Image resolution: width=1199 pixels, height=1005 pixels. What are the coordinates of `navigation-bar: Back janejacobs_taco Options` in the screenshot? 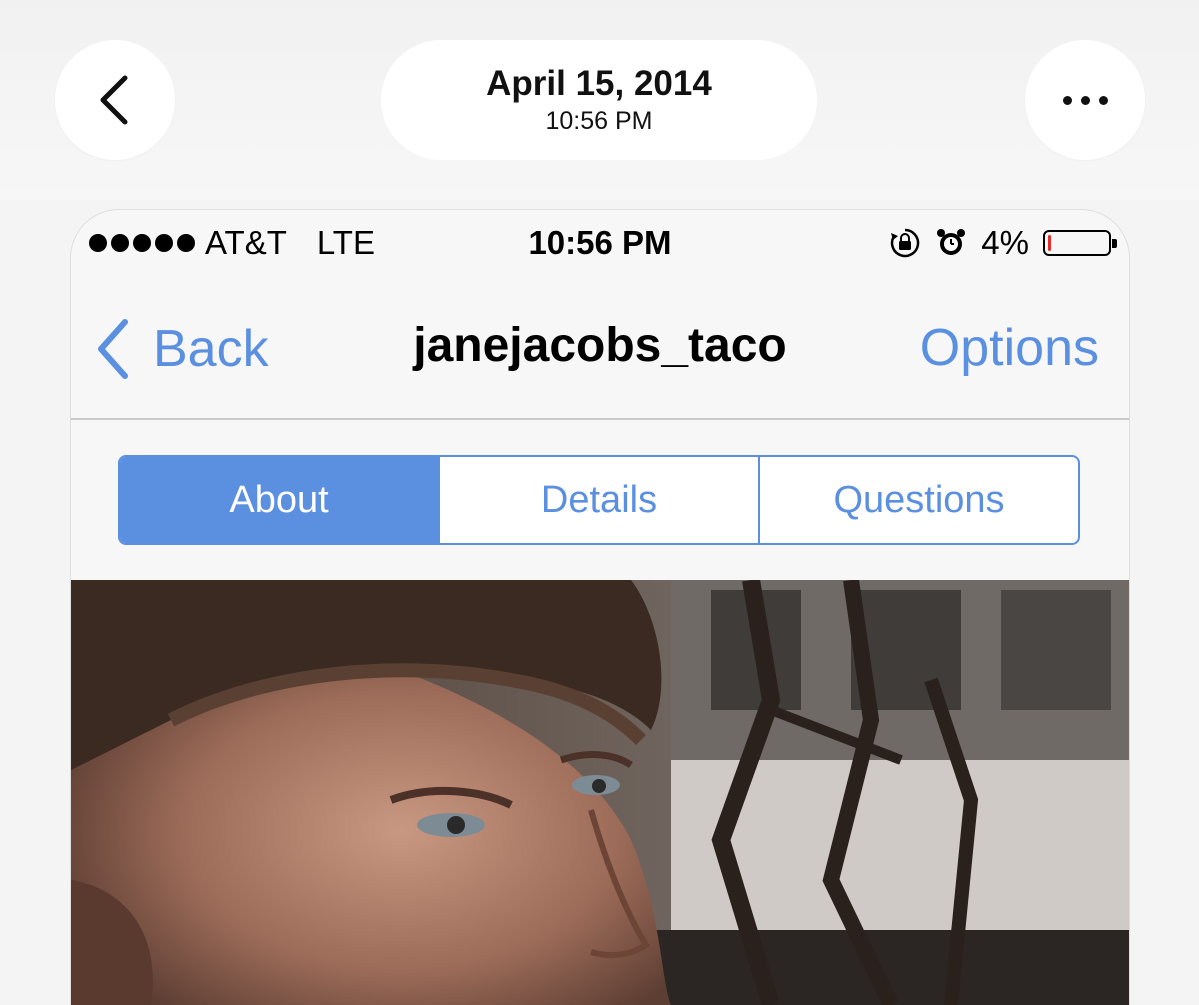 It's located at (600, 350).